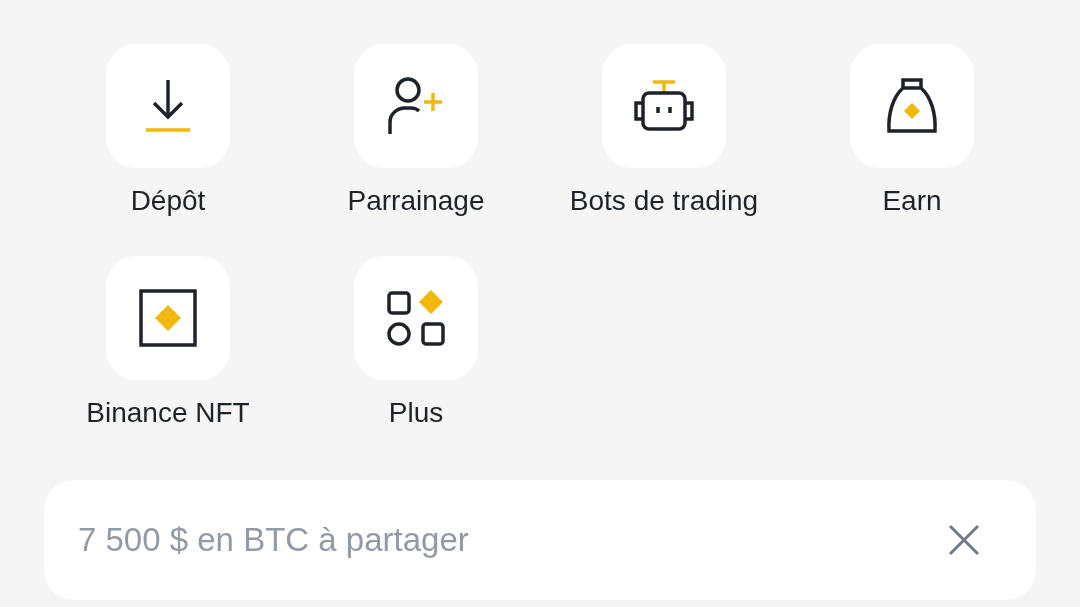 This screenshot has height=607, width=1080. What do you see at coordinates (912, 201) in the screenshot?
I see `shortcut-label: Earn` at bounding box center [912, 201].